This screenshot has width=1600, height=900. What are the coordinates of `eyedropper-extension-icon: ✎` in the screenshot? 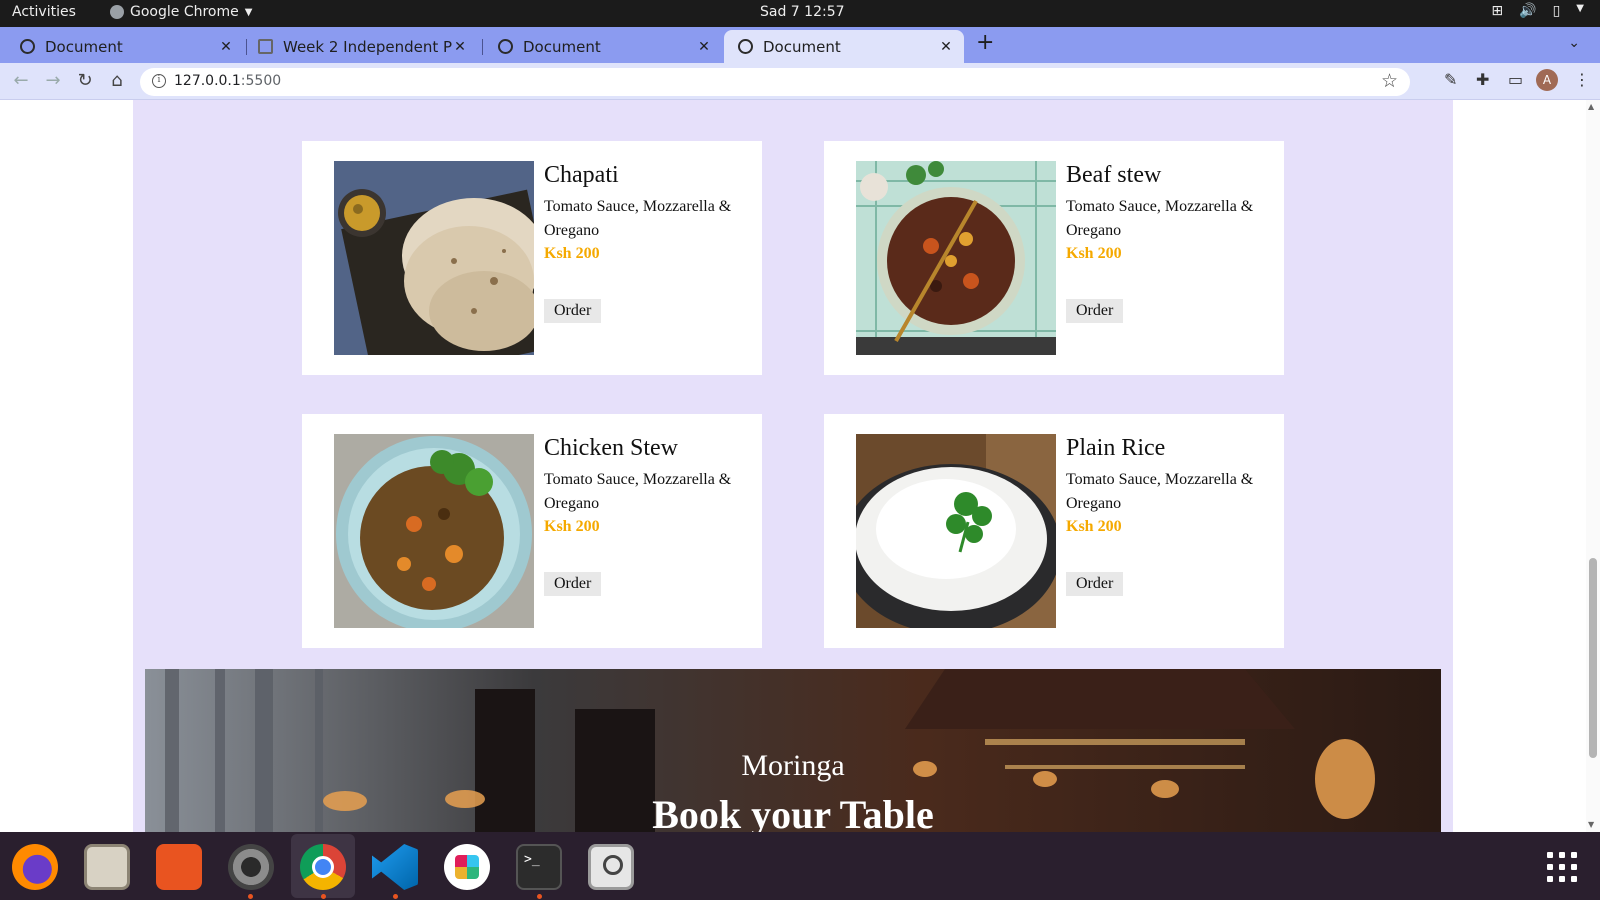 It's located at (1450, 79).